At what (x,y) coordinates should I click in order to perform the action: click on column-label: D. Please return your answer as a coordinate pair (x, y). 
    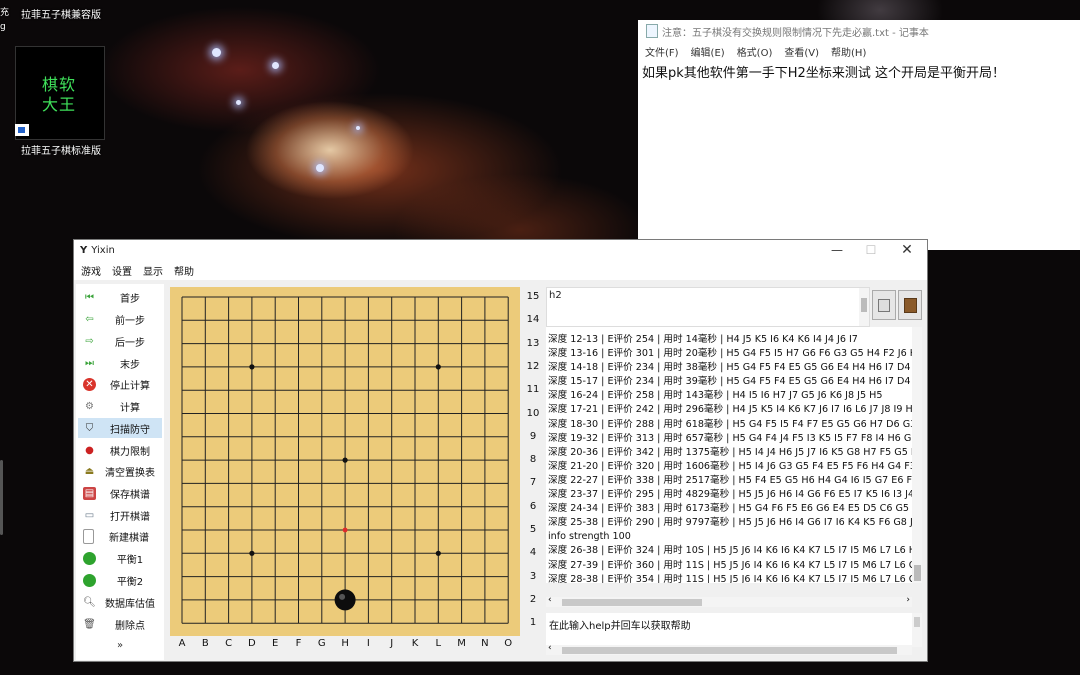
    Looking at the image, I should click on (252, 643).